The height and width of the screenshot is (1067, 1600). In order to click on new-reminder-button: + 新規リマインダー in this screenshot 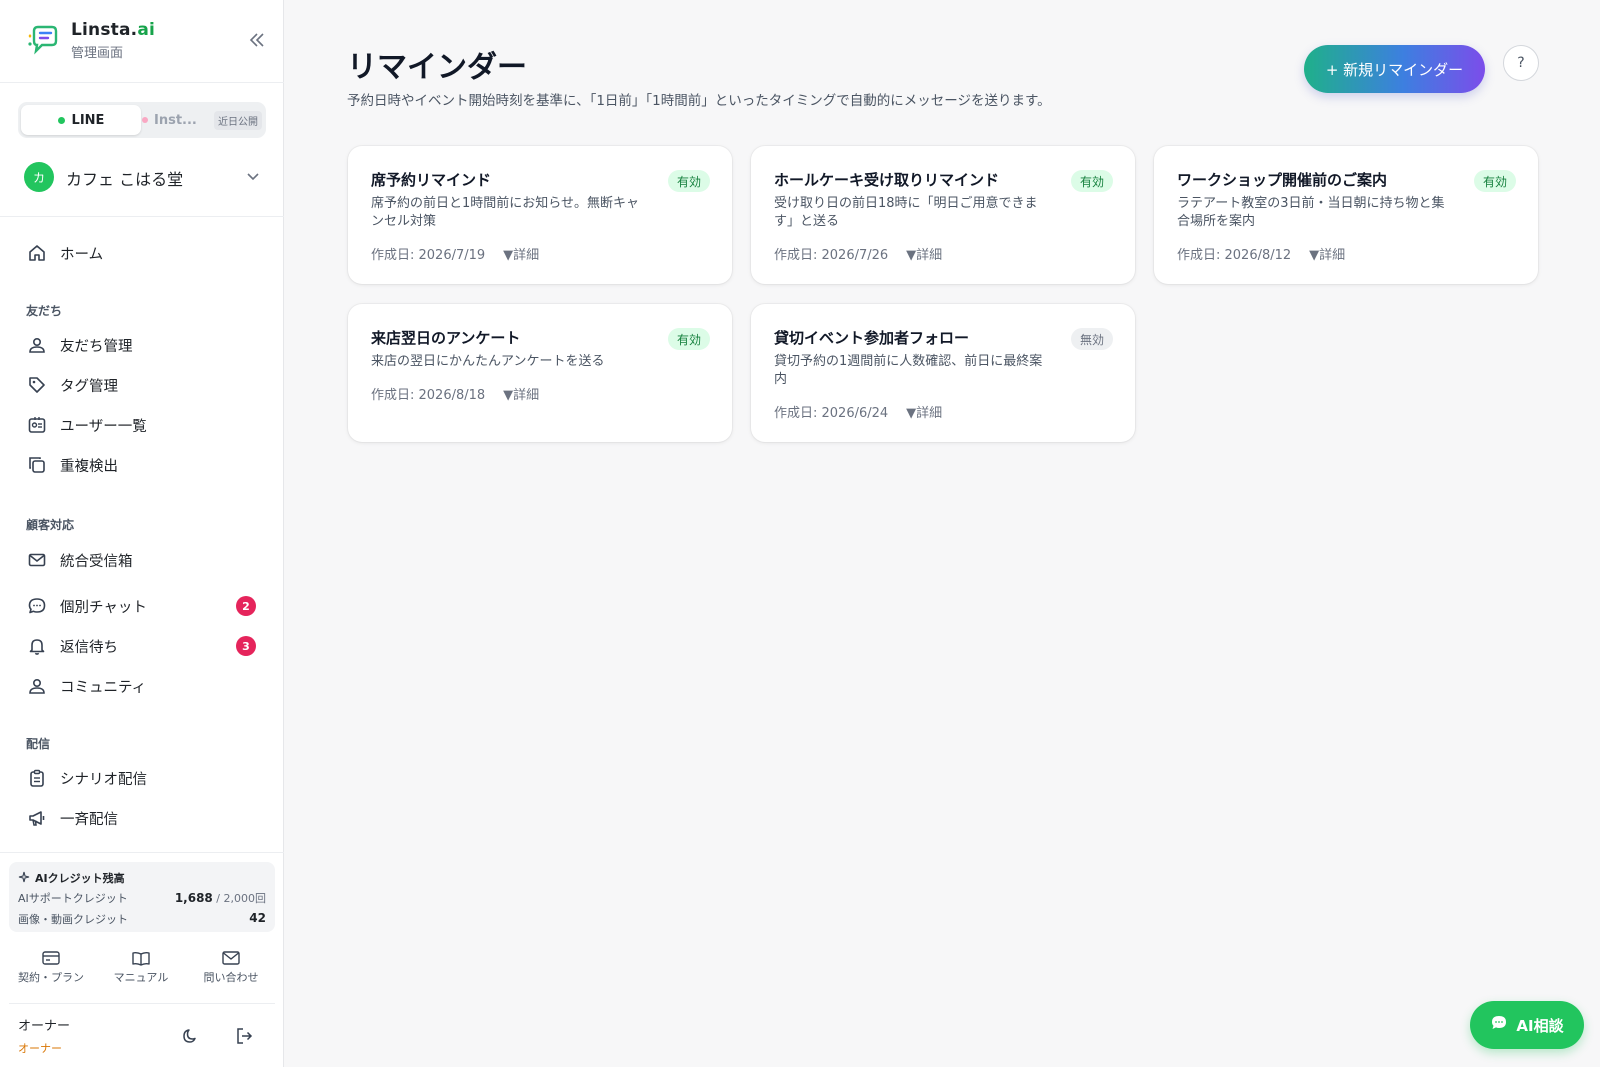, I will do `click(1394, 69)`.